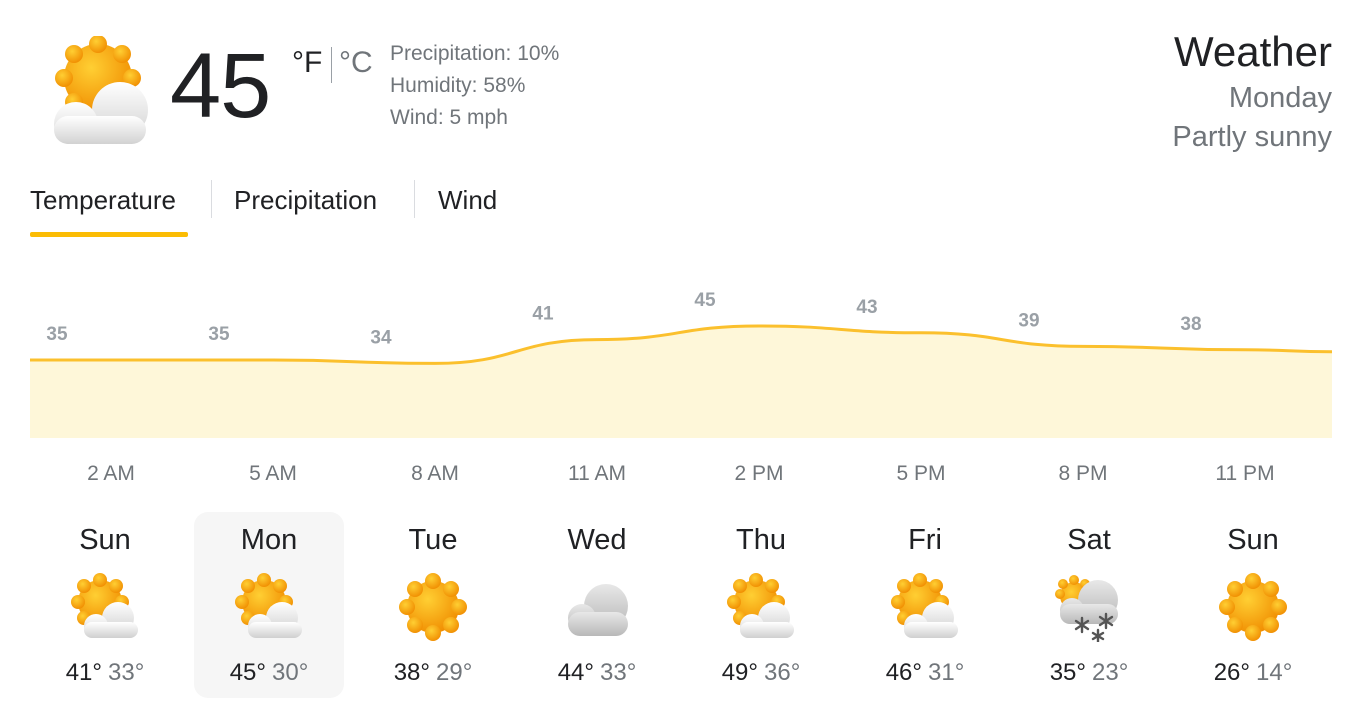 Image resolution: width=1362 pixels, height=708 pixels. I want to click on day-temps: 46° 31°, so click(925, 673).